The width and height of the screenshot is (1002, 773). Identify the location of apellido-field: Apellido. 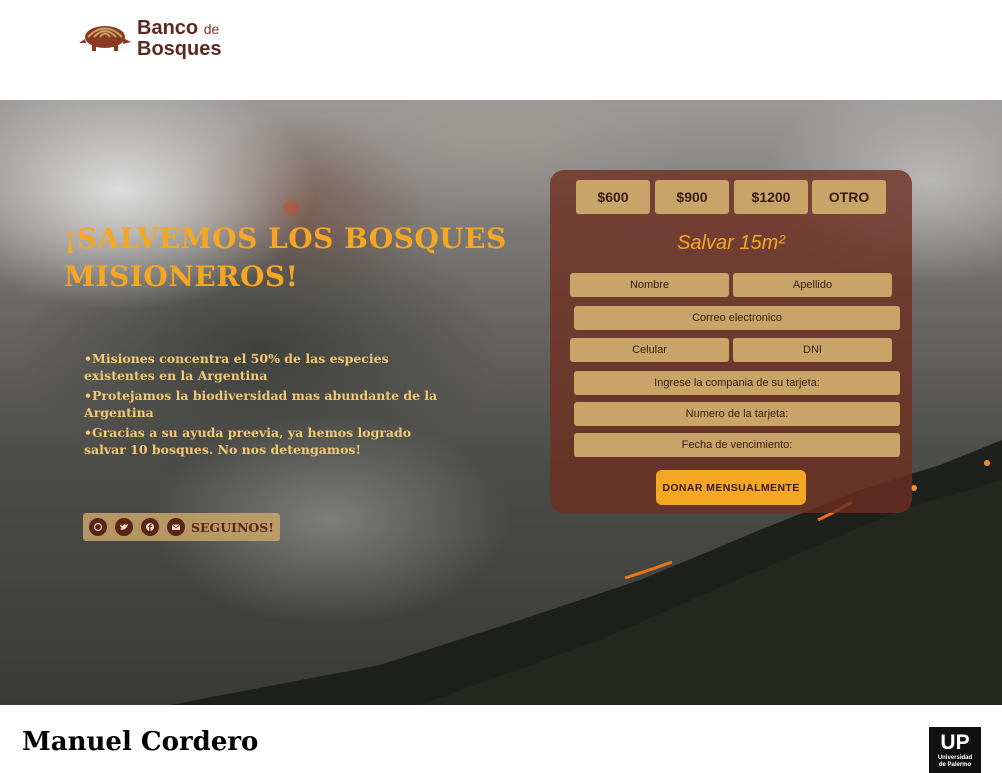
(812, 285).